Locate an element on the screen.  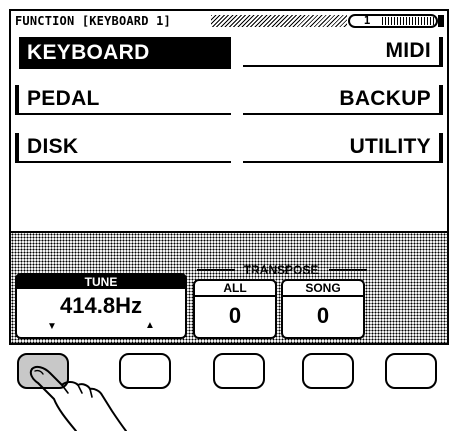
menu-item-pedal-label: PEDAL is located at coordinates (63, 98).